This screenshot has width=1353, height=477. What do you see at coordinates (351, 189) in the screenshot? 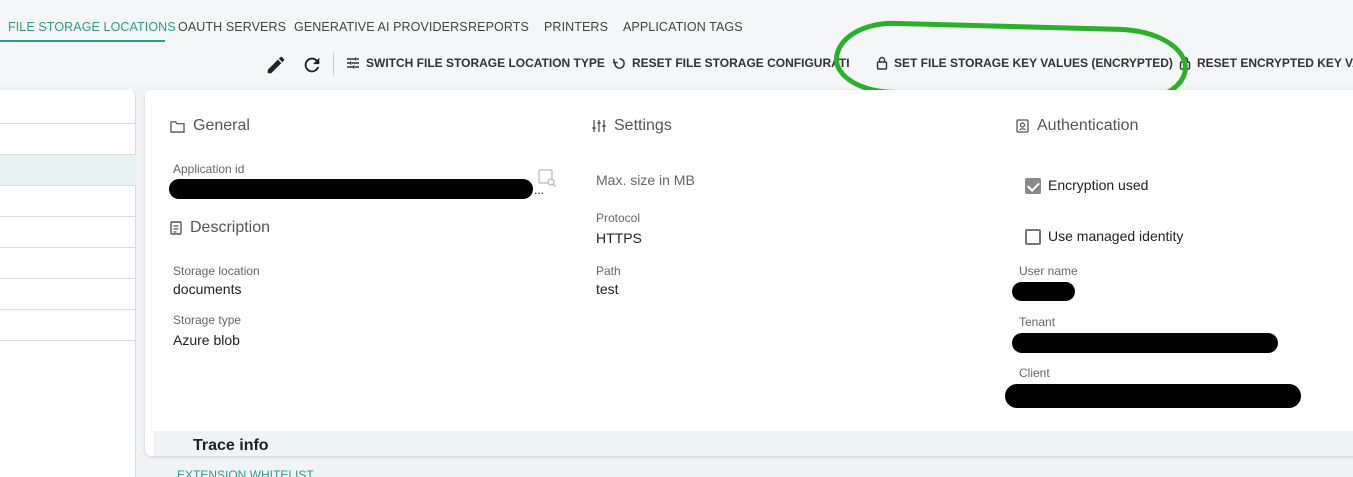
I see `redacted-application-id` at bounding box center [351, 189].